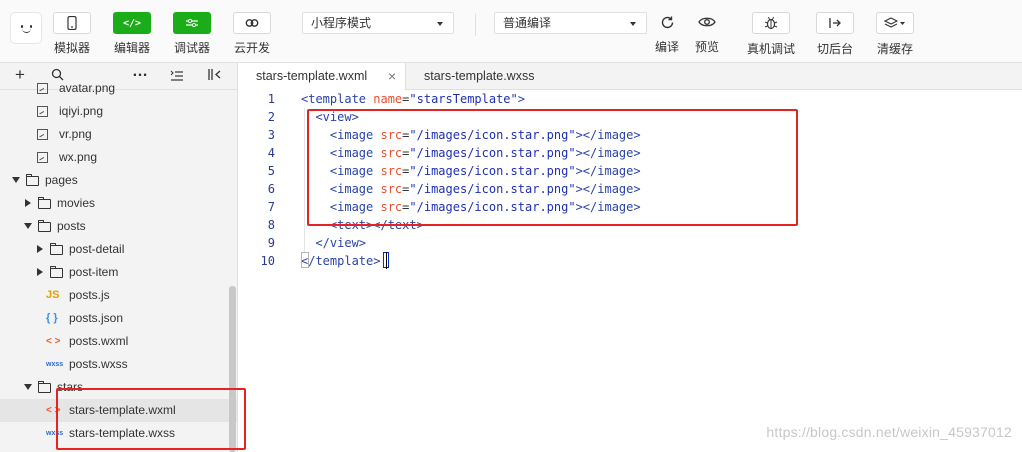 Image resolution: width=1022 pixels, height=452 pixels. What do you see at coordinates (131, 48) in the screenshot?
I see `editor-label: 编辑器` at bounding box center [131, 48].